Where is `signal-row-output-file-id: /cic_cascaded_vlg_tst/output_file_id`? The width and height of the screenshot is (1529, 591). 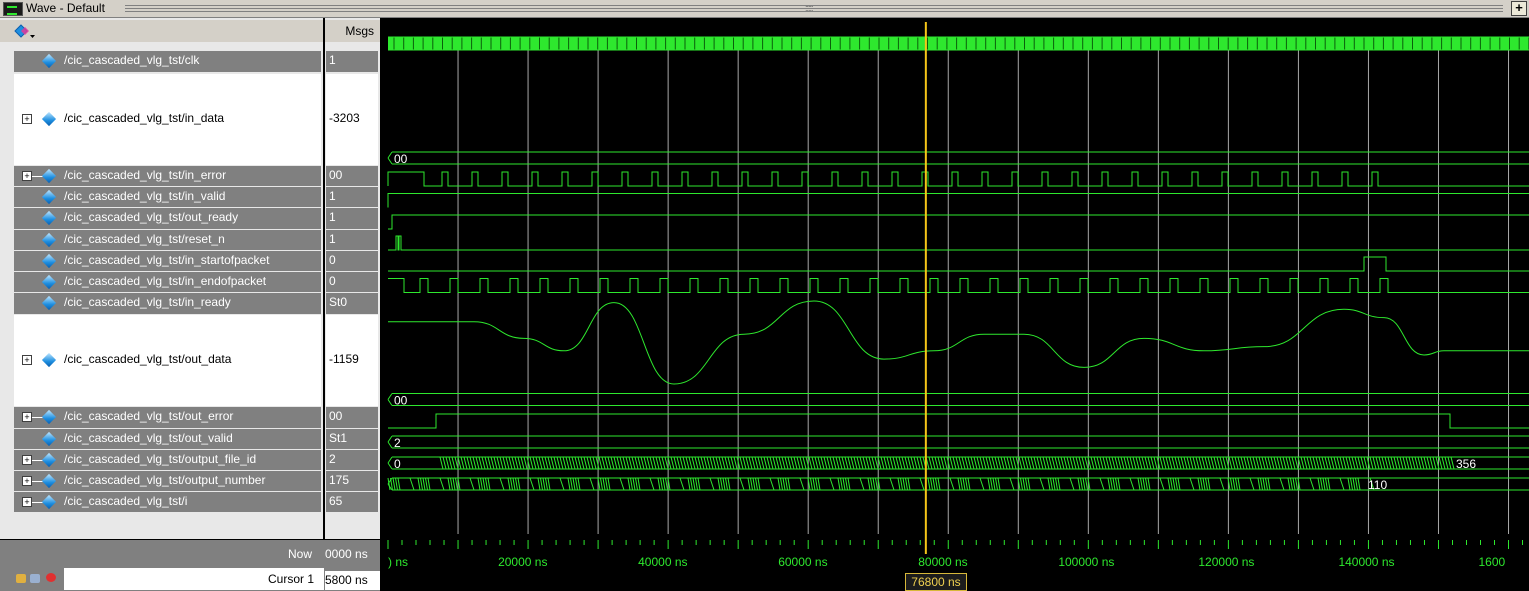
signal-row-output-file-id: /cic_cascaded_vlg_tst/output_file_id is located at coordinates (167, 460).